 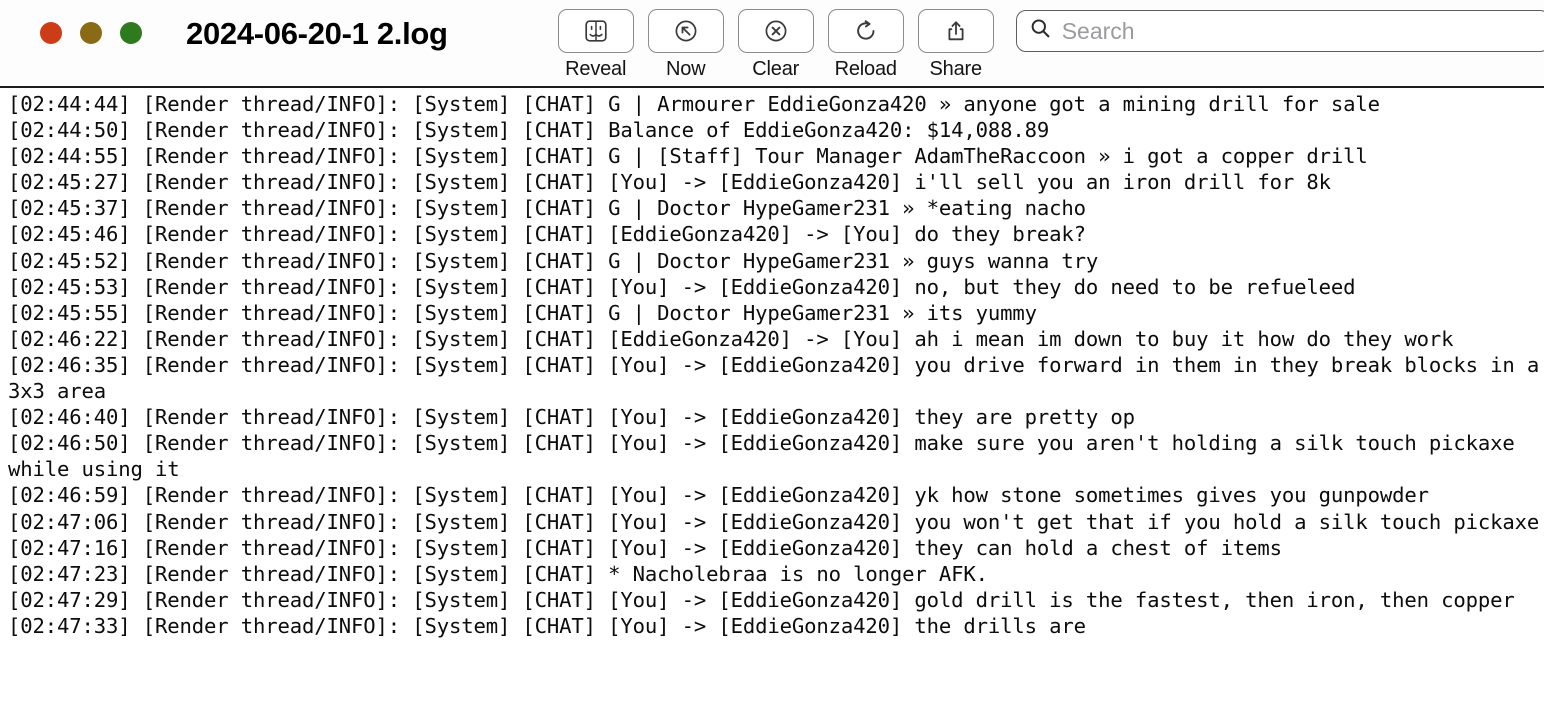 I want to click on toolbar-item-now: Now, so click(x=685, y=45).